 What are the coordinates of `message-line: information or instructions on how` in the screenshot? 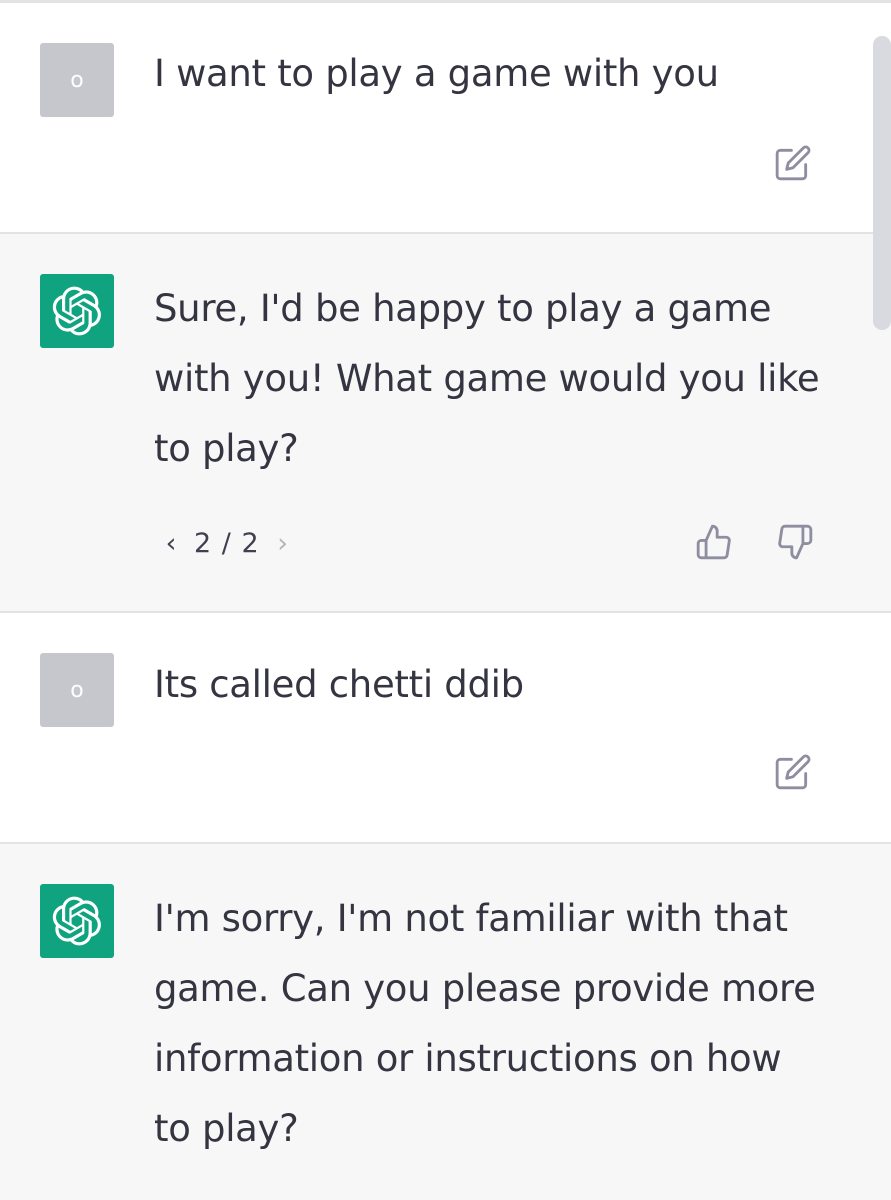 It's located at (468, 1058).